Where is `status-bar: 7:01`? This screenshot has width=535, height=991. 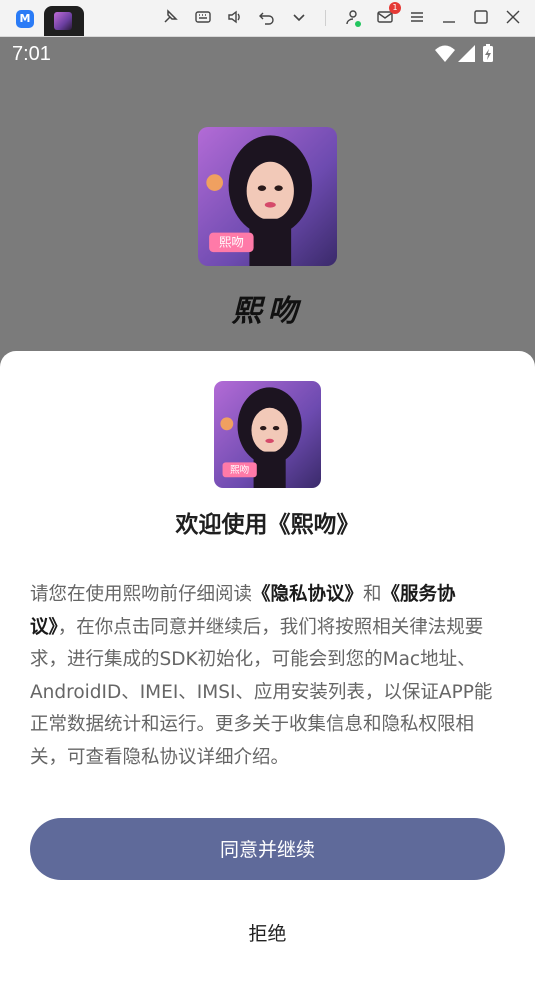
status-bar: 7:01 is located at coordinates (267, 54).